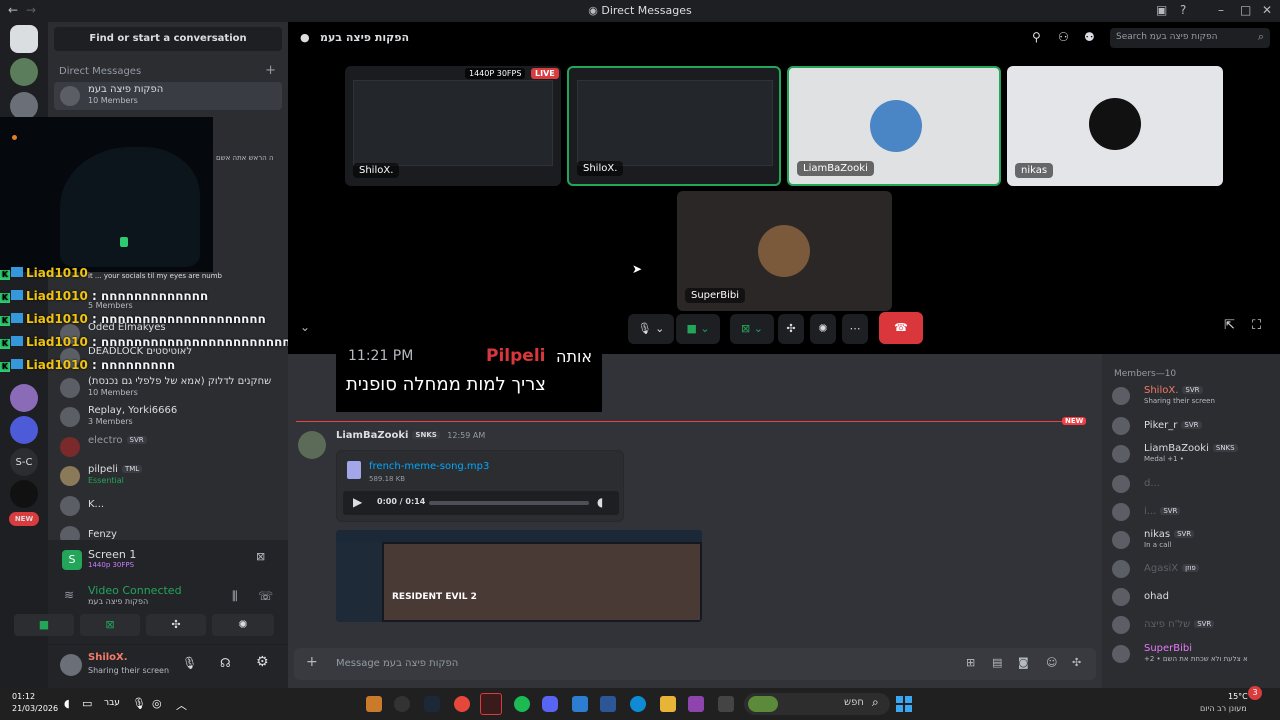  I want to click on start-icon, so click(904, 704).